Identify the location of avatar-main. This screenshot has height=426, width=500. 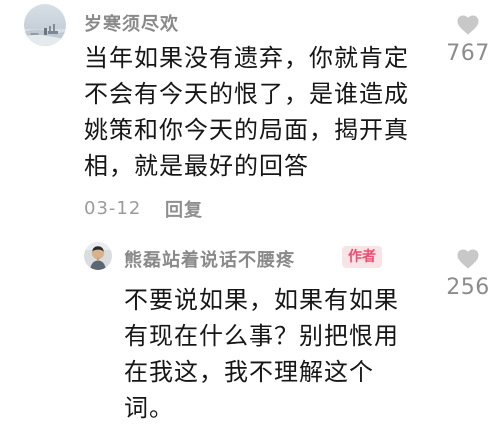
(45, 25).